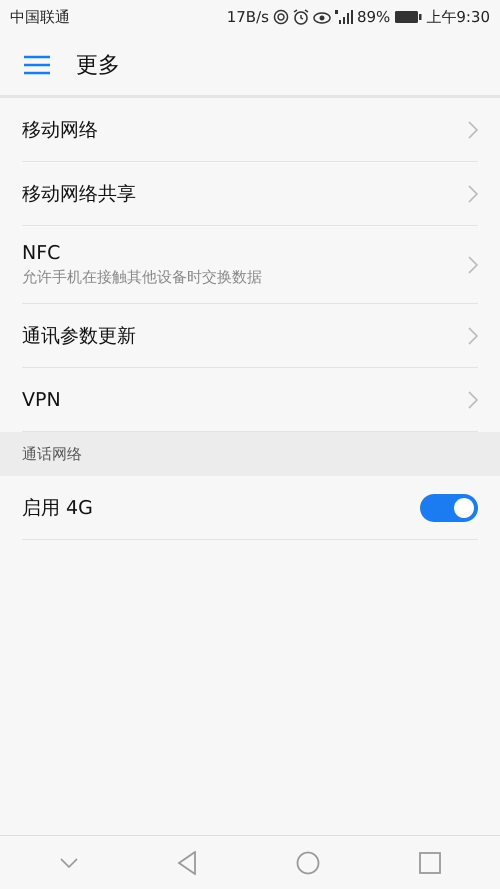  I want to click on clock: 上午9:30, so click(458, 17).